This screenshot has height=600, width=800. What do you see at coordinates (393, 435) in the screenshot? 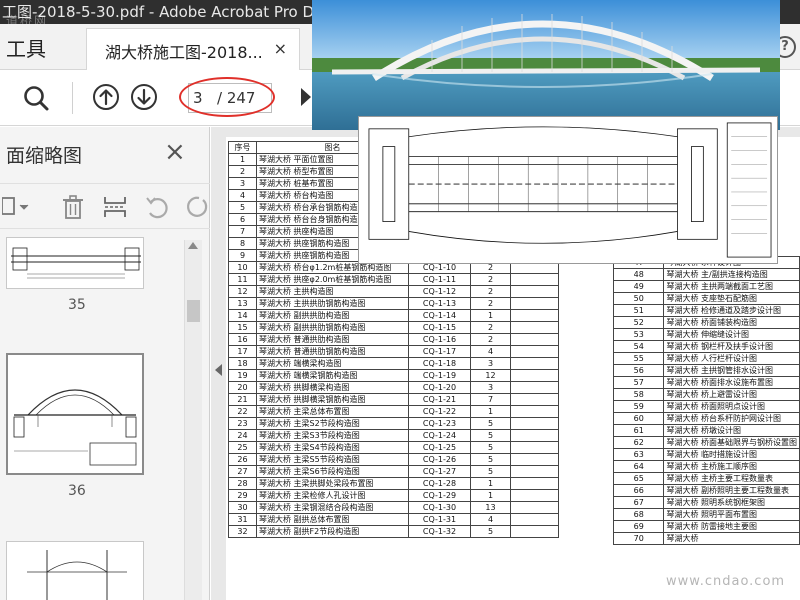
I see `table-row: 24 琴湖大桥 主梁S3节段构造图 CQ-1-24 5` at bounding box center [393, 435].